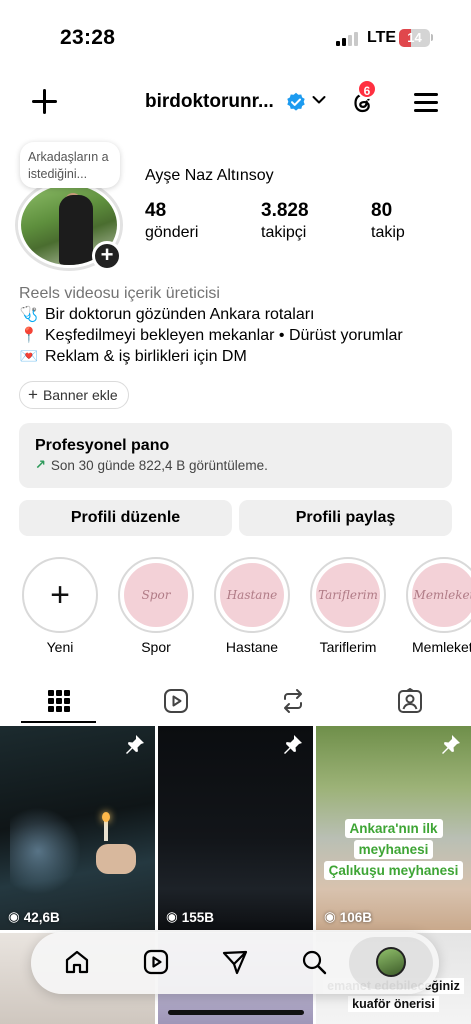 This screenshot has height=1024, width=471. I want to click on tab-reels, so click(176, 701).